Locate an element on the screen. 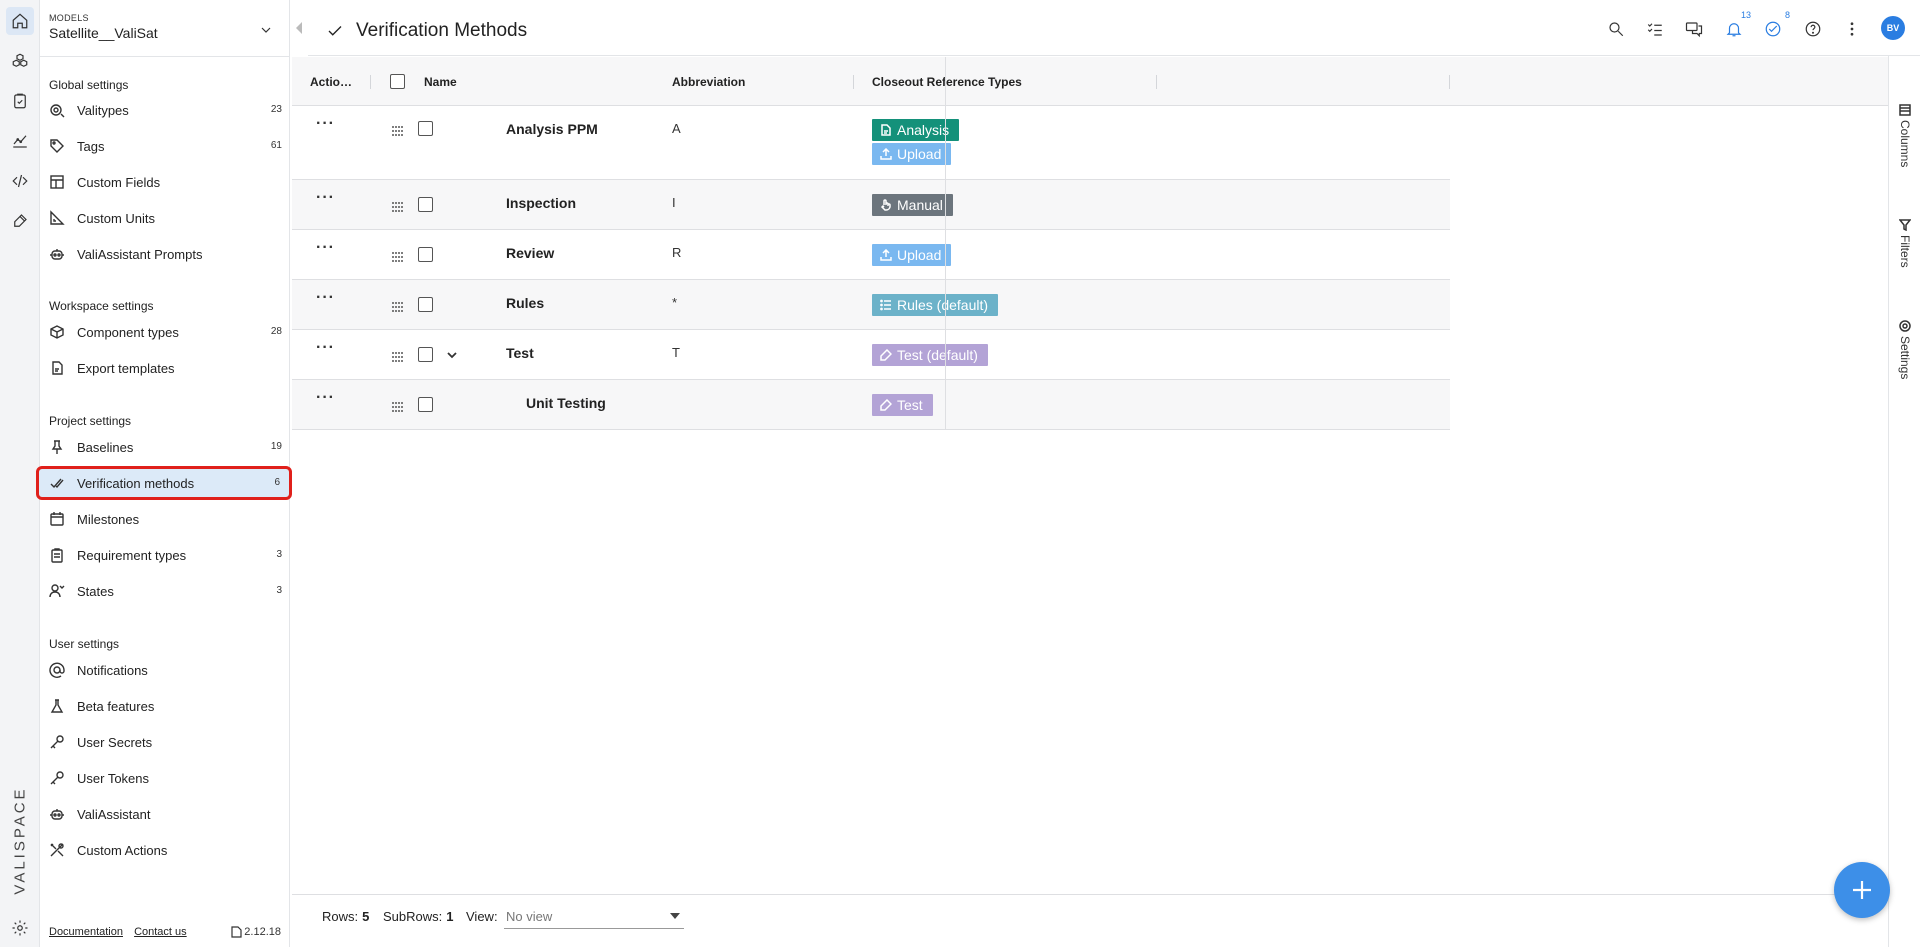 The image size is (1920, 947). user-state-icon is located at coordinates (57, 591).